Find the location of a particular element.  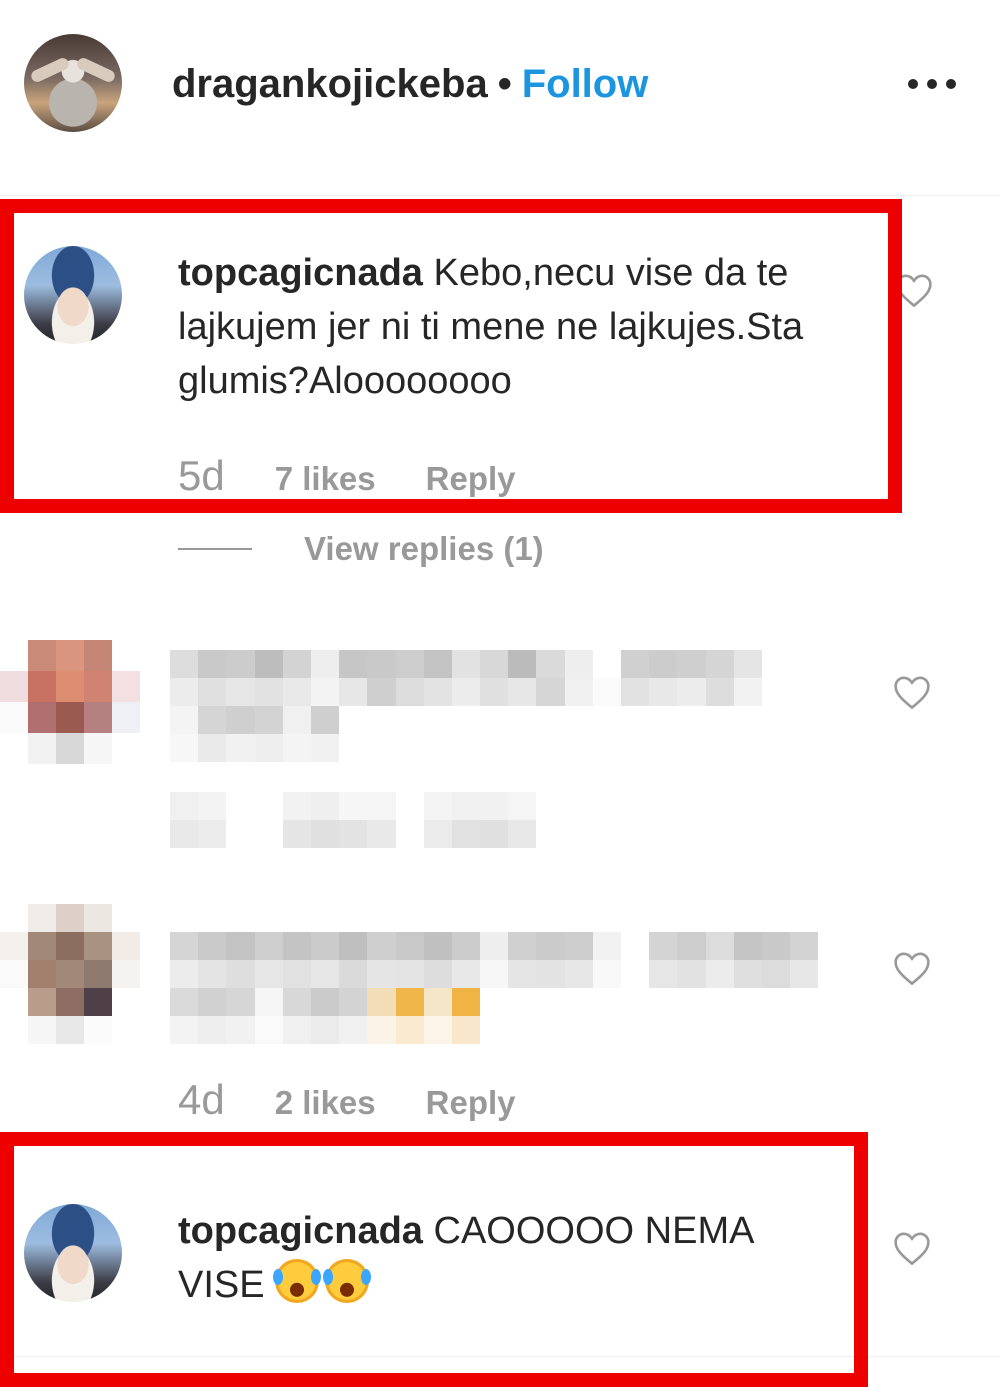

comment-age: 4d is located at coordinates (201, 1099).